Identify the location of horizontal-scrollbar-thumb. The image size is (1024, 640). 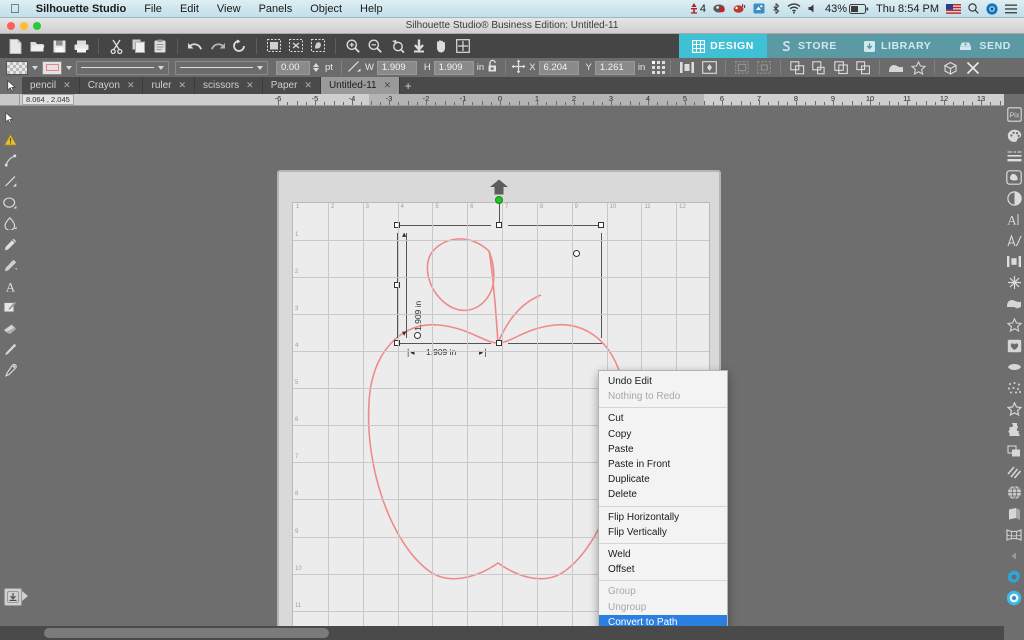
(186, 633).